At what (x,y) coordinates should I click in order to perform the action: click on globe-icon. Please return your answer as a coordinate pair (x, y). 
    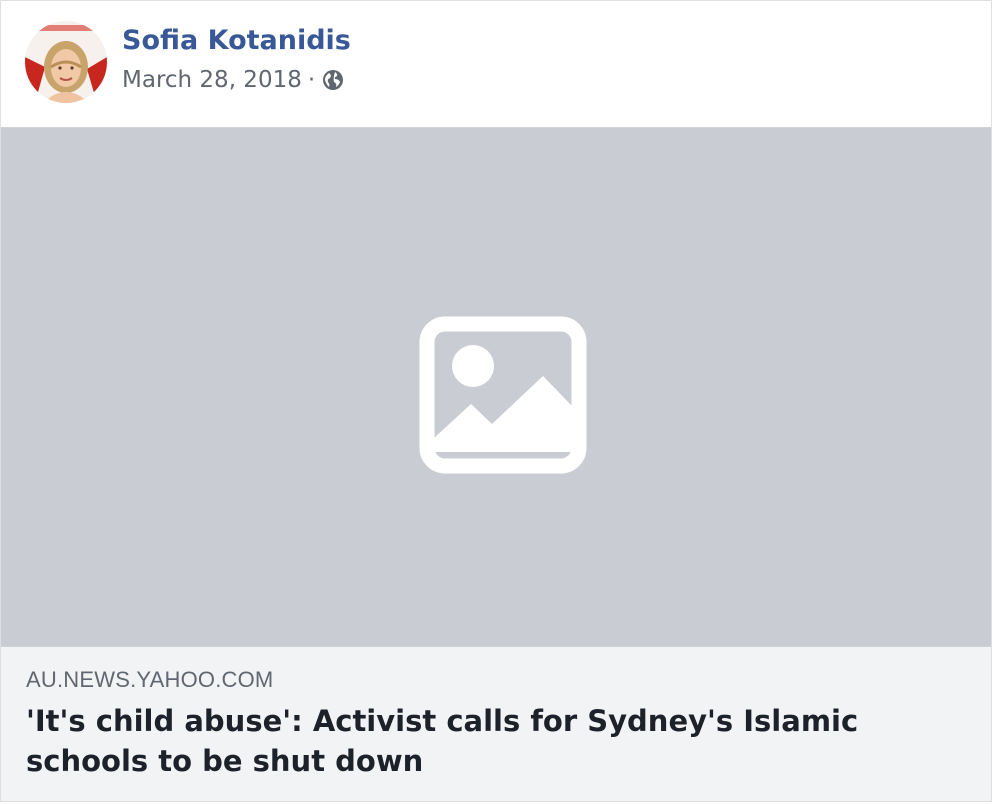
    Looking at the image, I should click on (333, 80).